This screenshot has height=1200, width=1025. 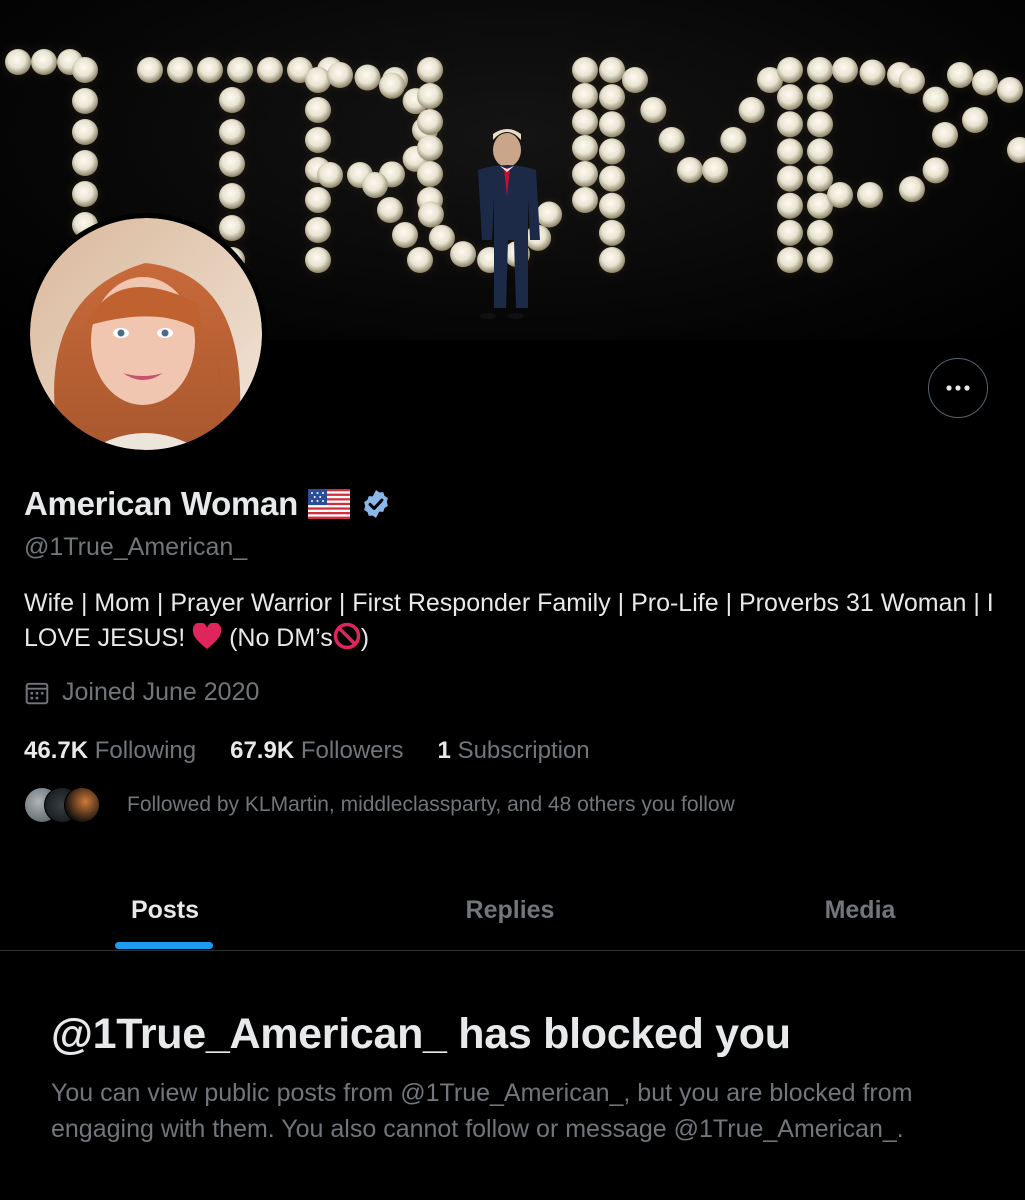 I want to click on us-flag-icon, so click(x=328, y=504).